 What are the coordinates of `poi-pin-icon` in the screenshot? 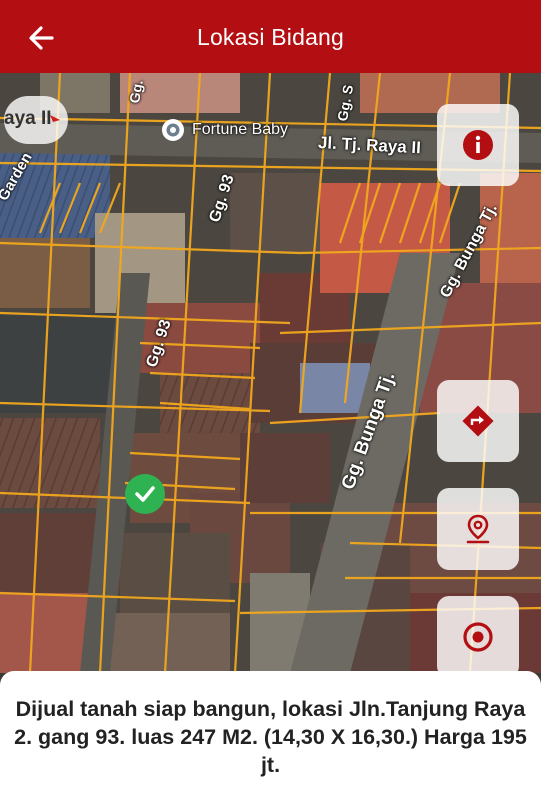 It's located at (173, 130).